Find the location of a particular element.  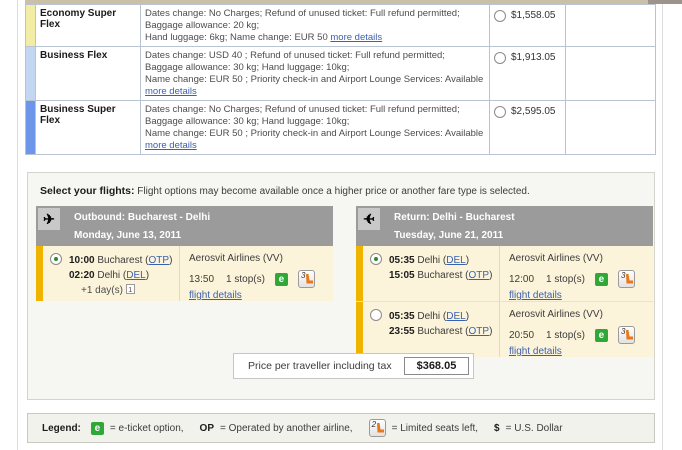

plane-right-icon: ✈ is located at coordinates (49, 219).